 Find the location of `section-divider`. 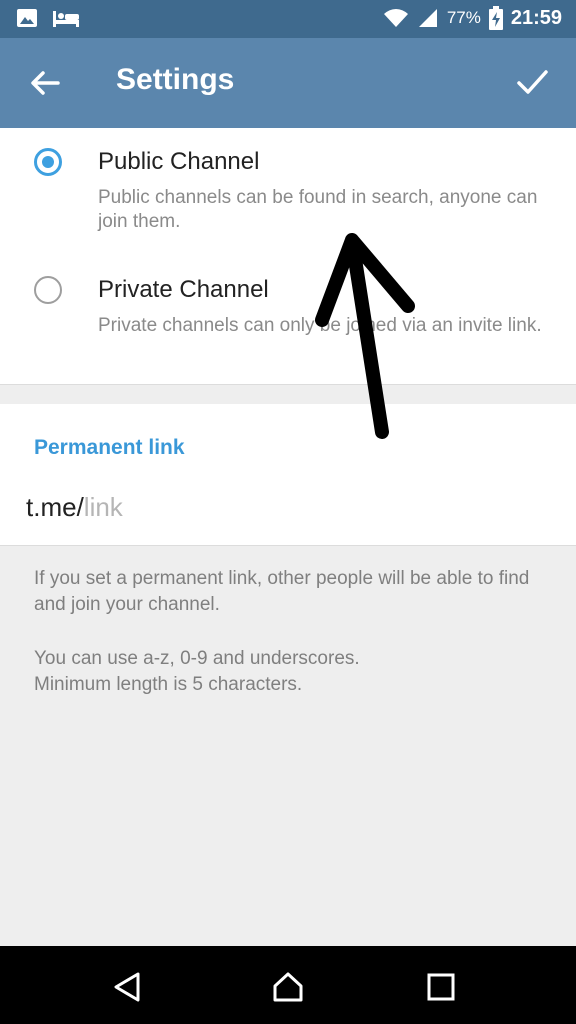

section-divider is located at coordinates (288, 394).